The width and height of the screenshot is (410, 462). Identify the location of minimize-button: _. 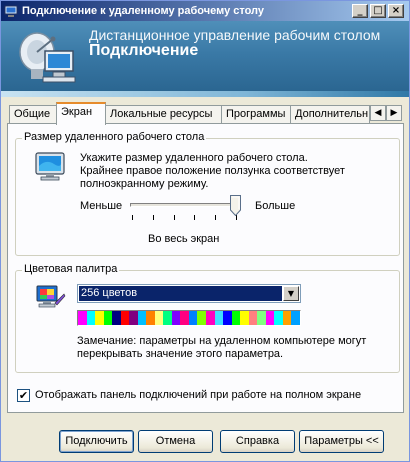
(360, 11).